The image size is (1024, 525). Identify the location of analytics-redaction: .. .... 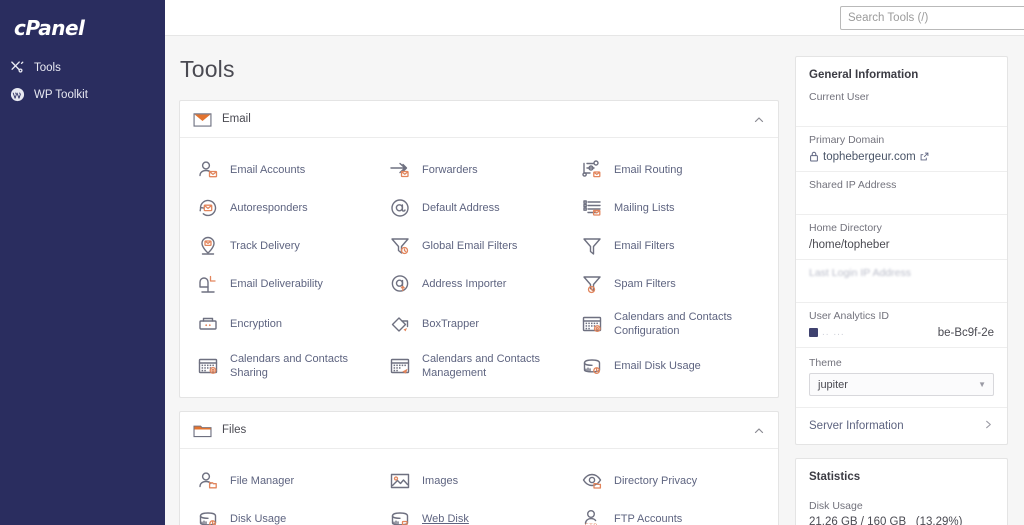
(827, 332).